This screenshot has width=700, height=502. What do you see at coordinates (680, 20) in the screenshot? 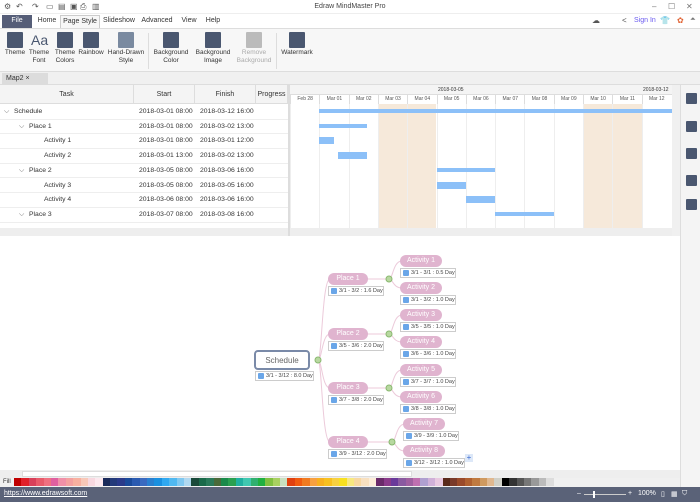
I see `apps-icon: ✿` at bounding box center [680, 20].